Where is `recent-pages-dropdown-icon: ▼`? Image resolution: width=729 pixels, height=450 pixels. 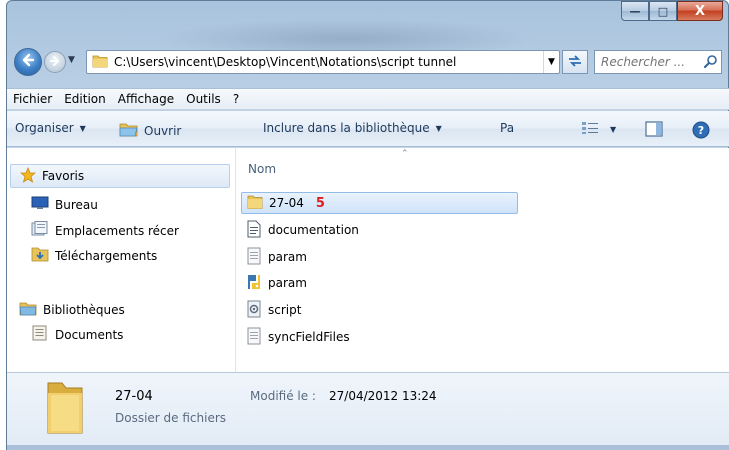
recent-pages-dropdown-icon: ▼ is located at coordinates (71, 60).